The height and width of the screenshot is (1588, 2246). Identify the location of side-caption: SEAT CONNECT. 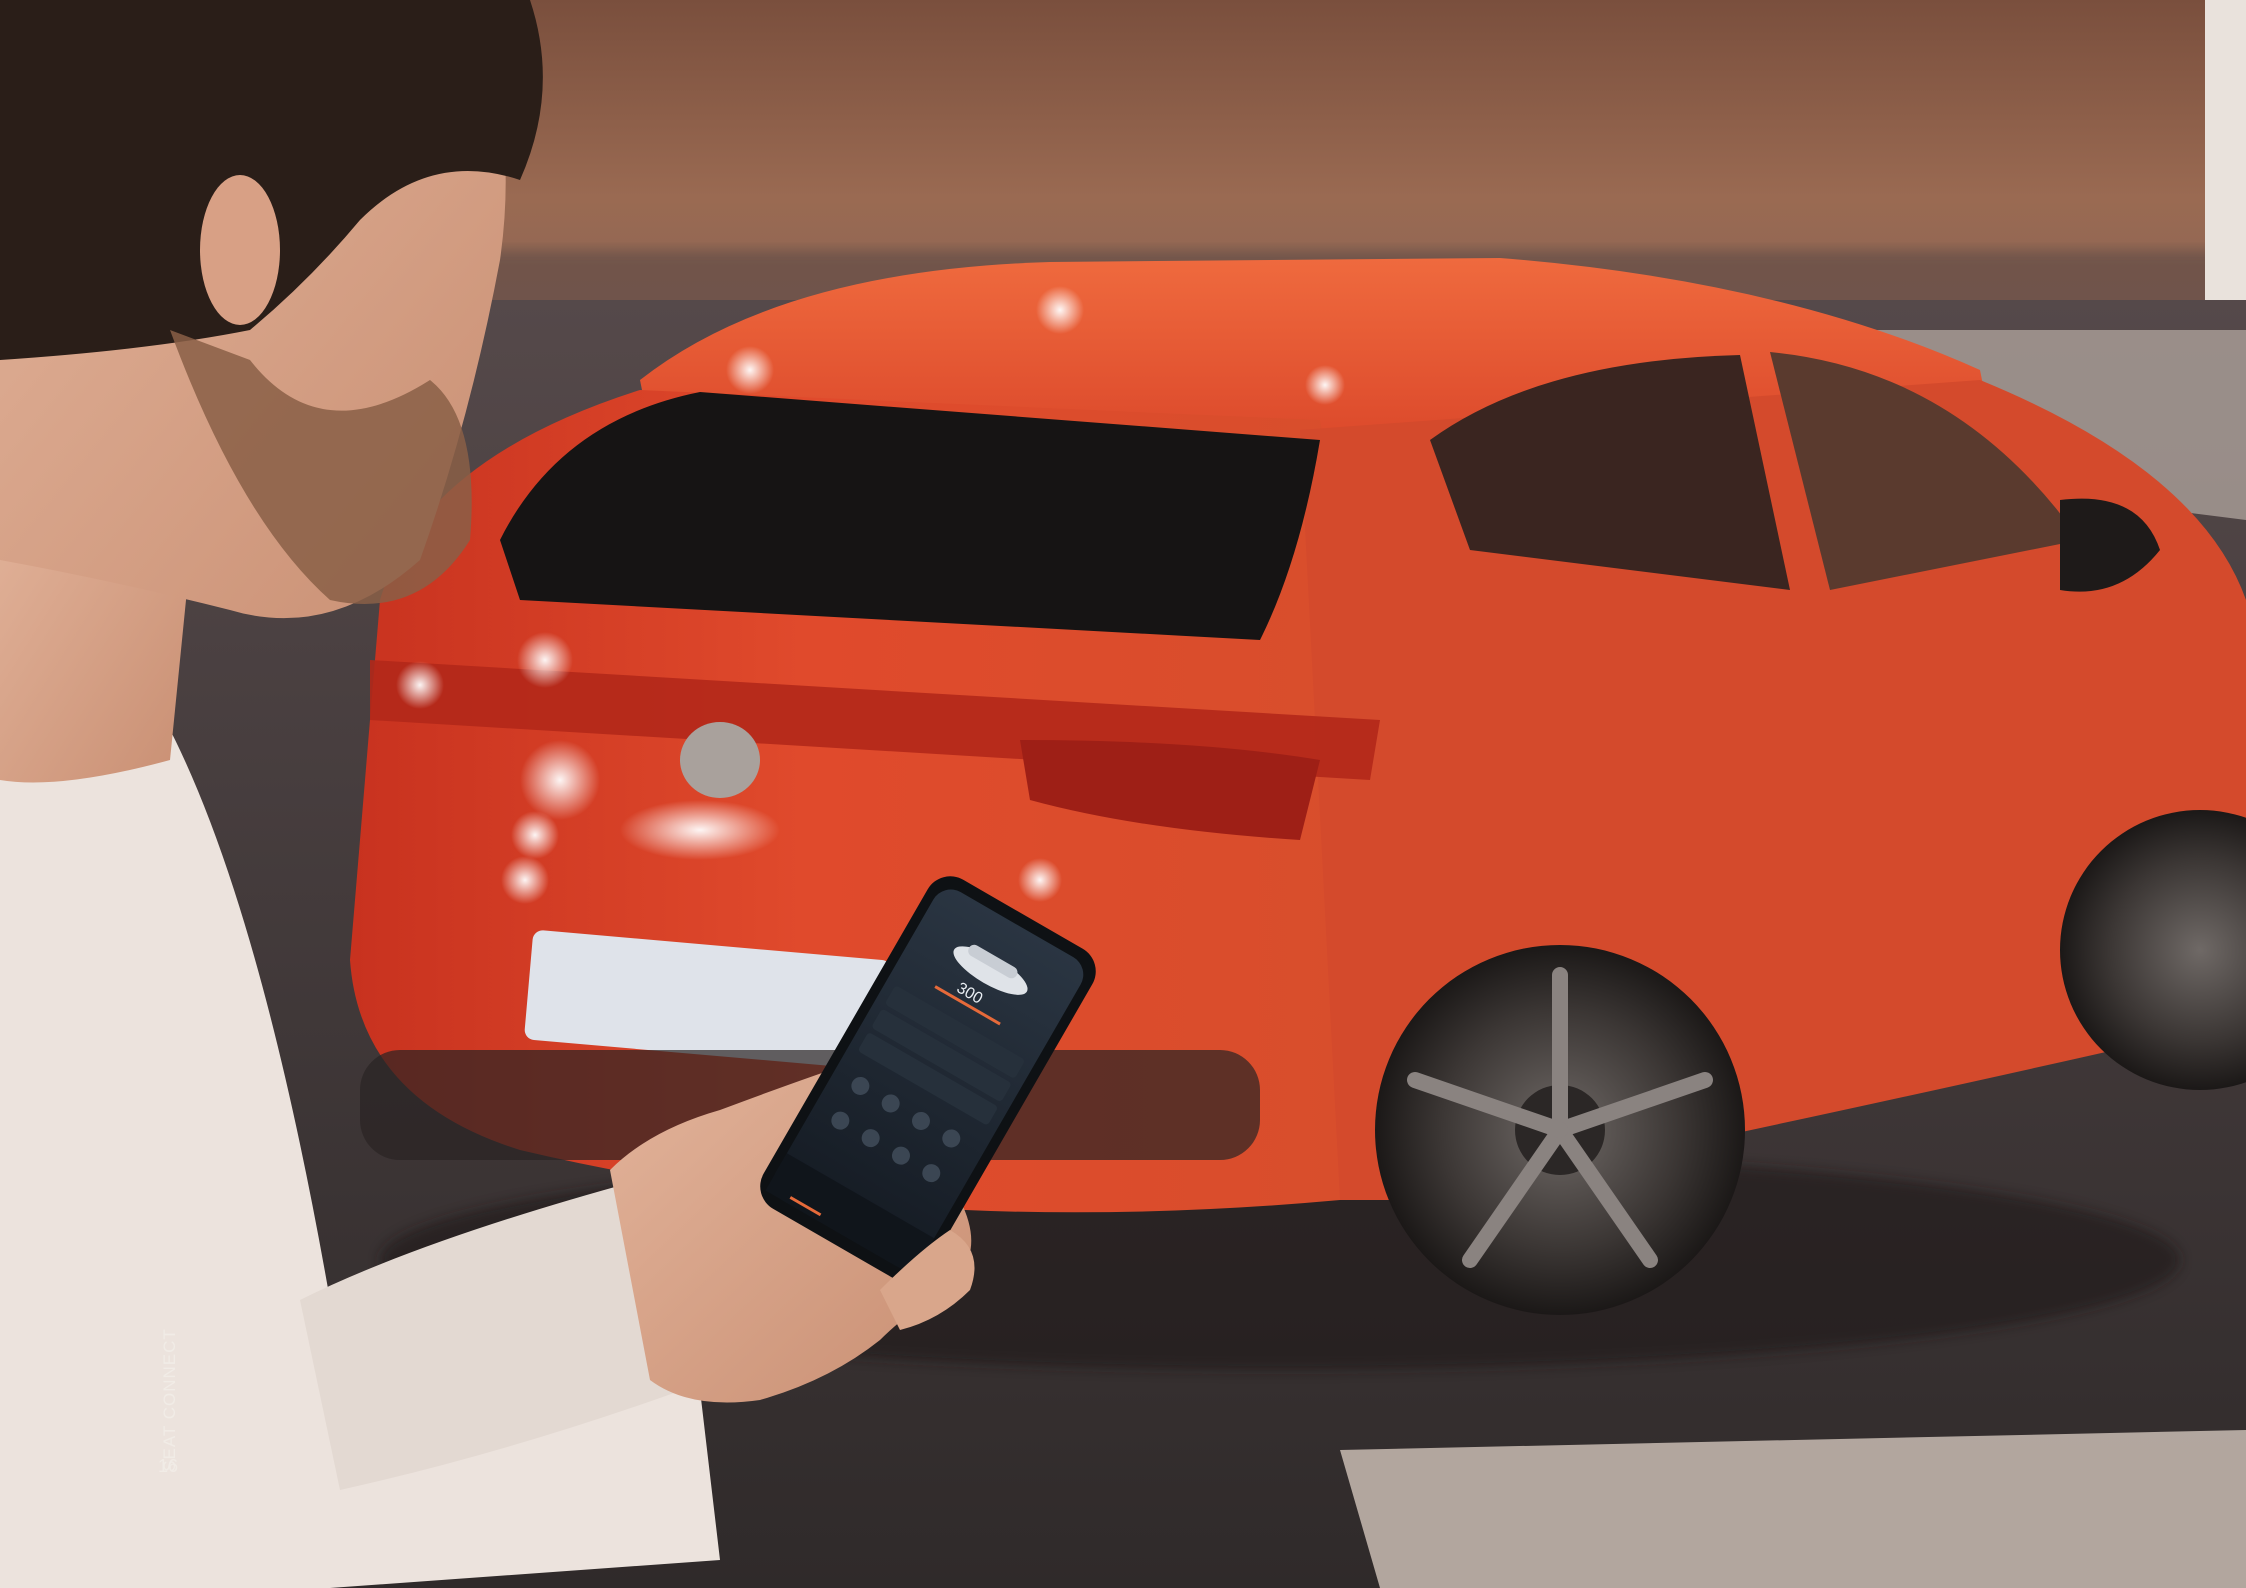
(169, 1400).